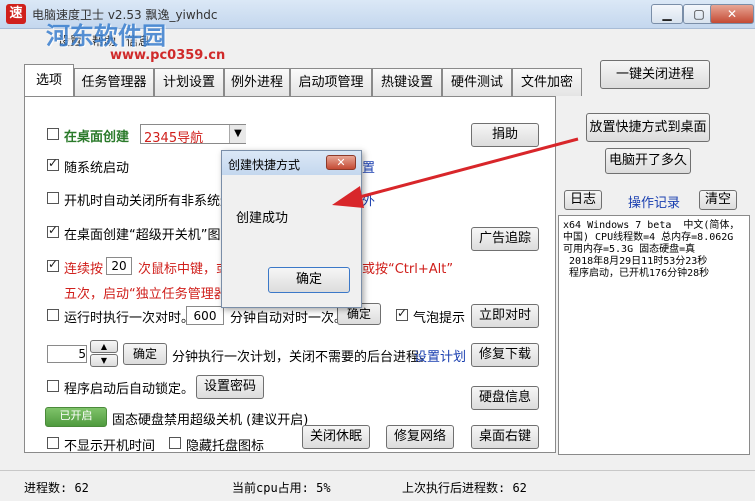 This screenshot has width=755, height=501. What do you see at coordinates (732, 14) in the screenshot?
I see `close-button: ✕` at bounding box center [732, 14].